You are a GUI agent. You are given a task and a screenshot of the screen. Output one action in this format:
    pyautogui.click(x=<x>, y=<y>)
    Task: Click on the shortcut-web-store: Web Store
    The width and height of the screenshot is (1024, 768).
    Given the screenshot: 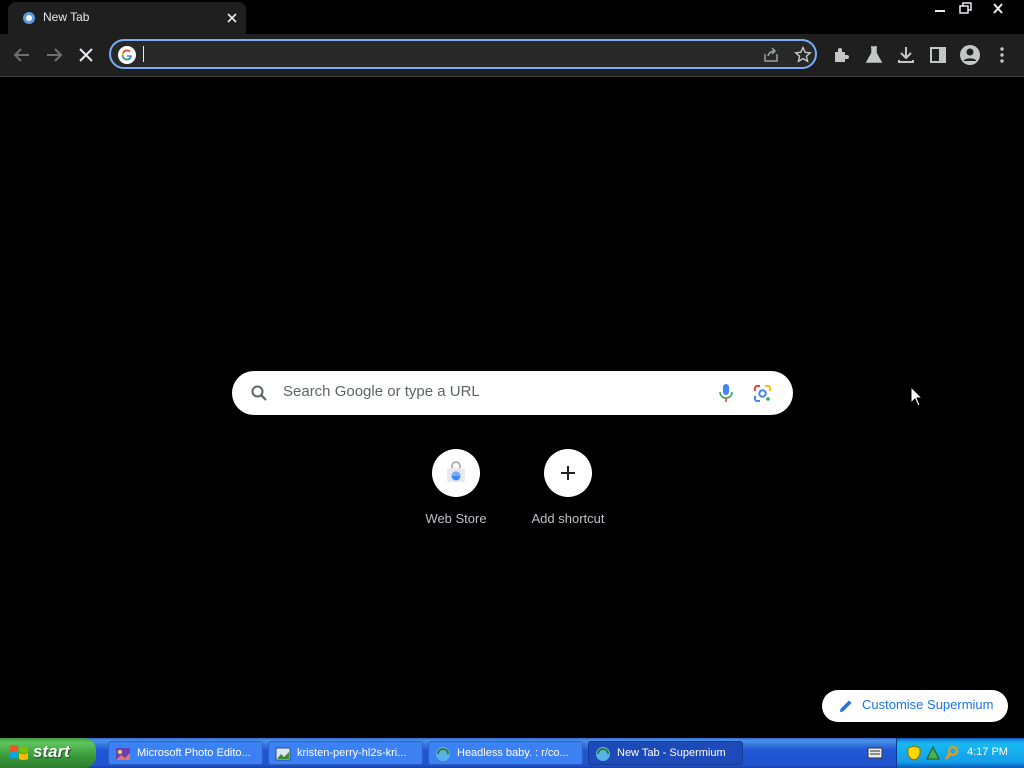 What is the action you would take?
    pyautogui.click(x=456, y=494)
    